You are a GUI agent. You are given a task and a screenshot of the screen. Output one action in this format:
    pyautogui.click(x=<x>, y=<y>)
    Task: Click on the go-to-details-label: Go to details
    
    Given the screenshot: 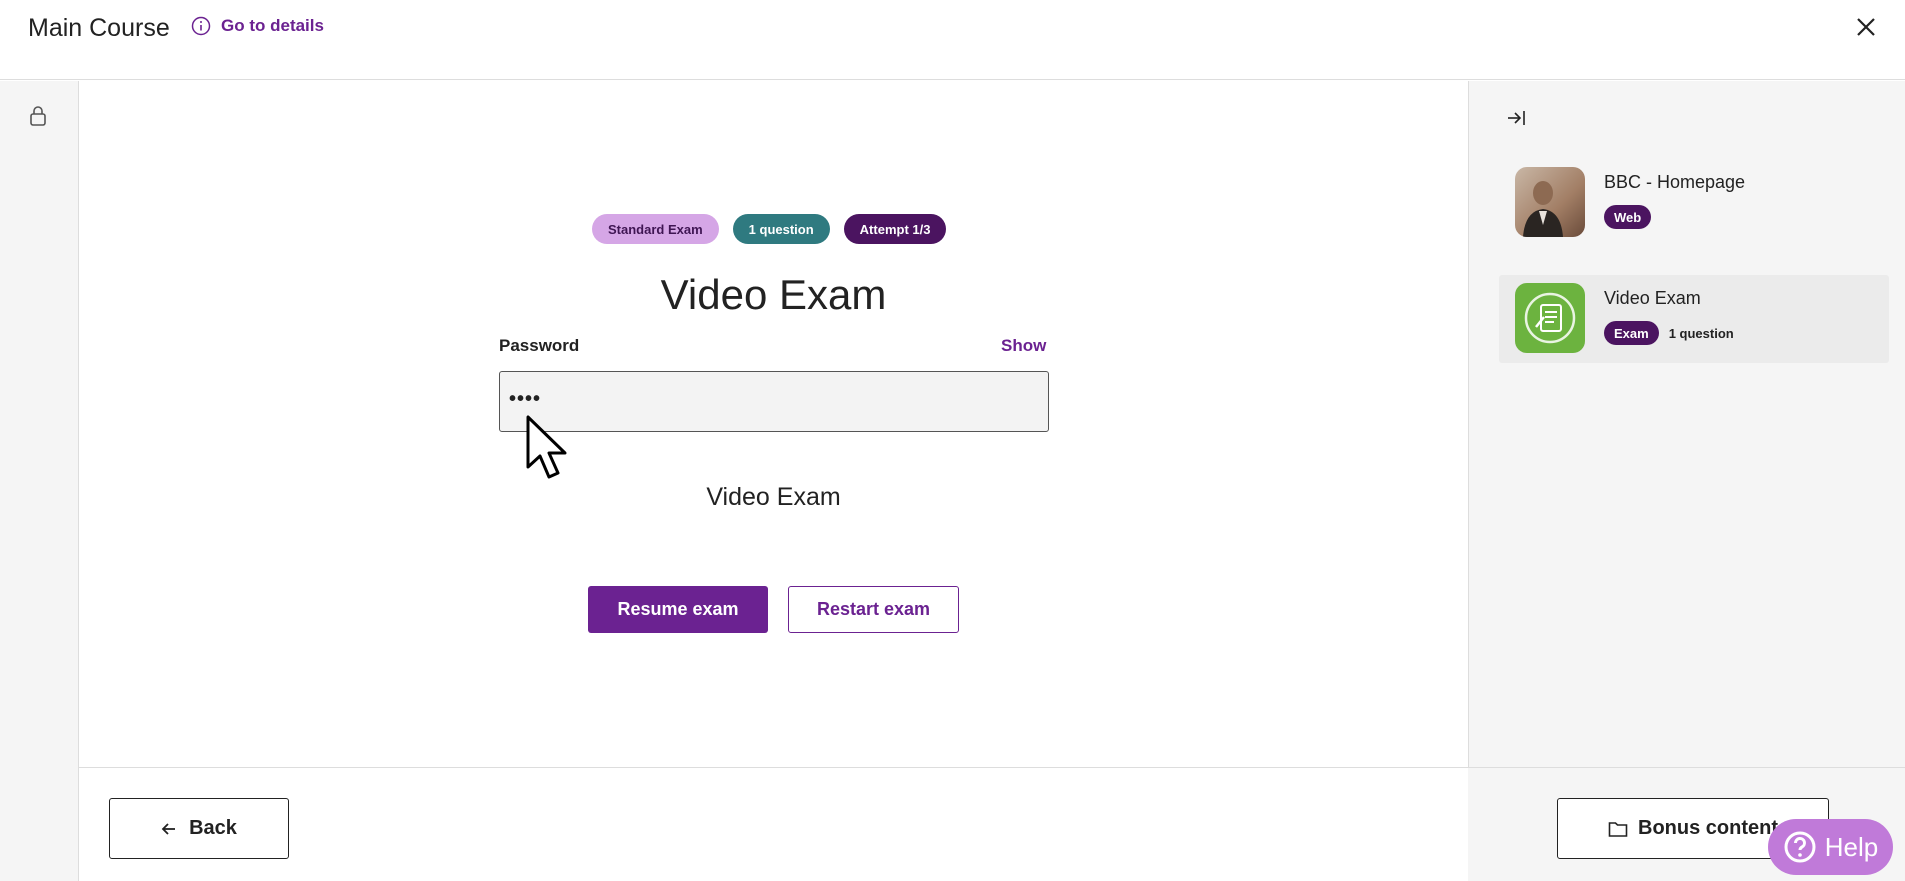 What is the action you would take?
    pyautogui.click(x=272, y=25)
    